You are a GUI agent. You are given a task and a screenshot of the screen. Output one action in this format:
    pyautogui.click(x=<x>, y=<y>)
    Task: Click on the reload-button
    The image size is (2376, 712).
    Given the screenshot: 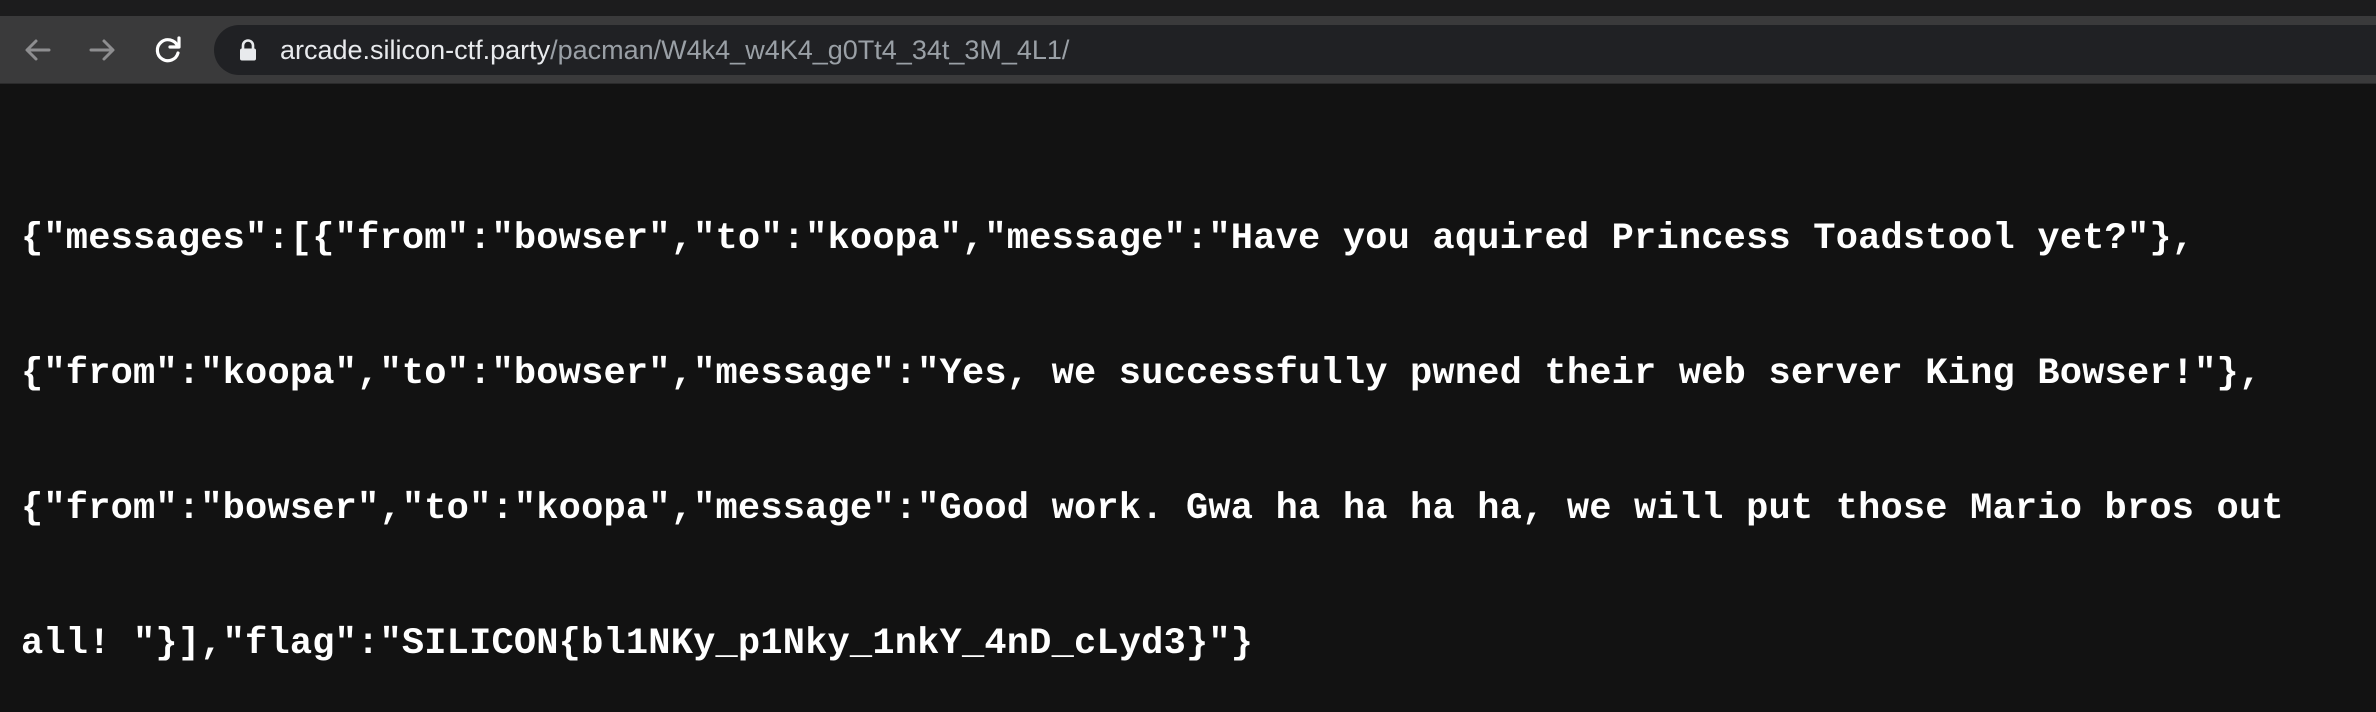 What is the action you would take?
    pyautogui.click(x=168, y=50)
    